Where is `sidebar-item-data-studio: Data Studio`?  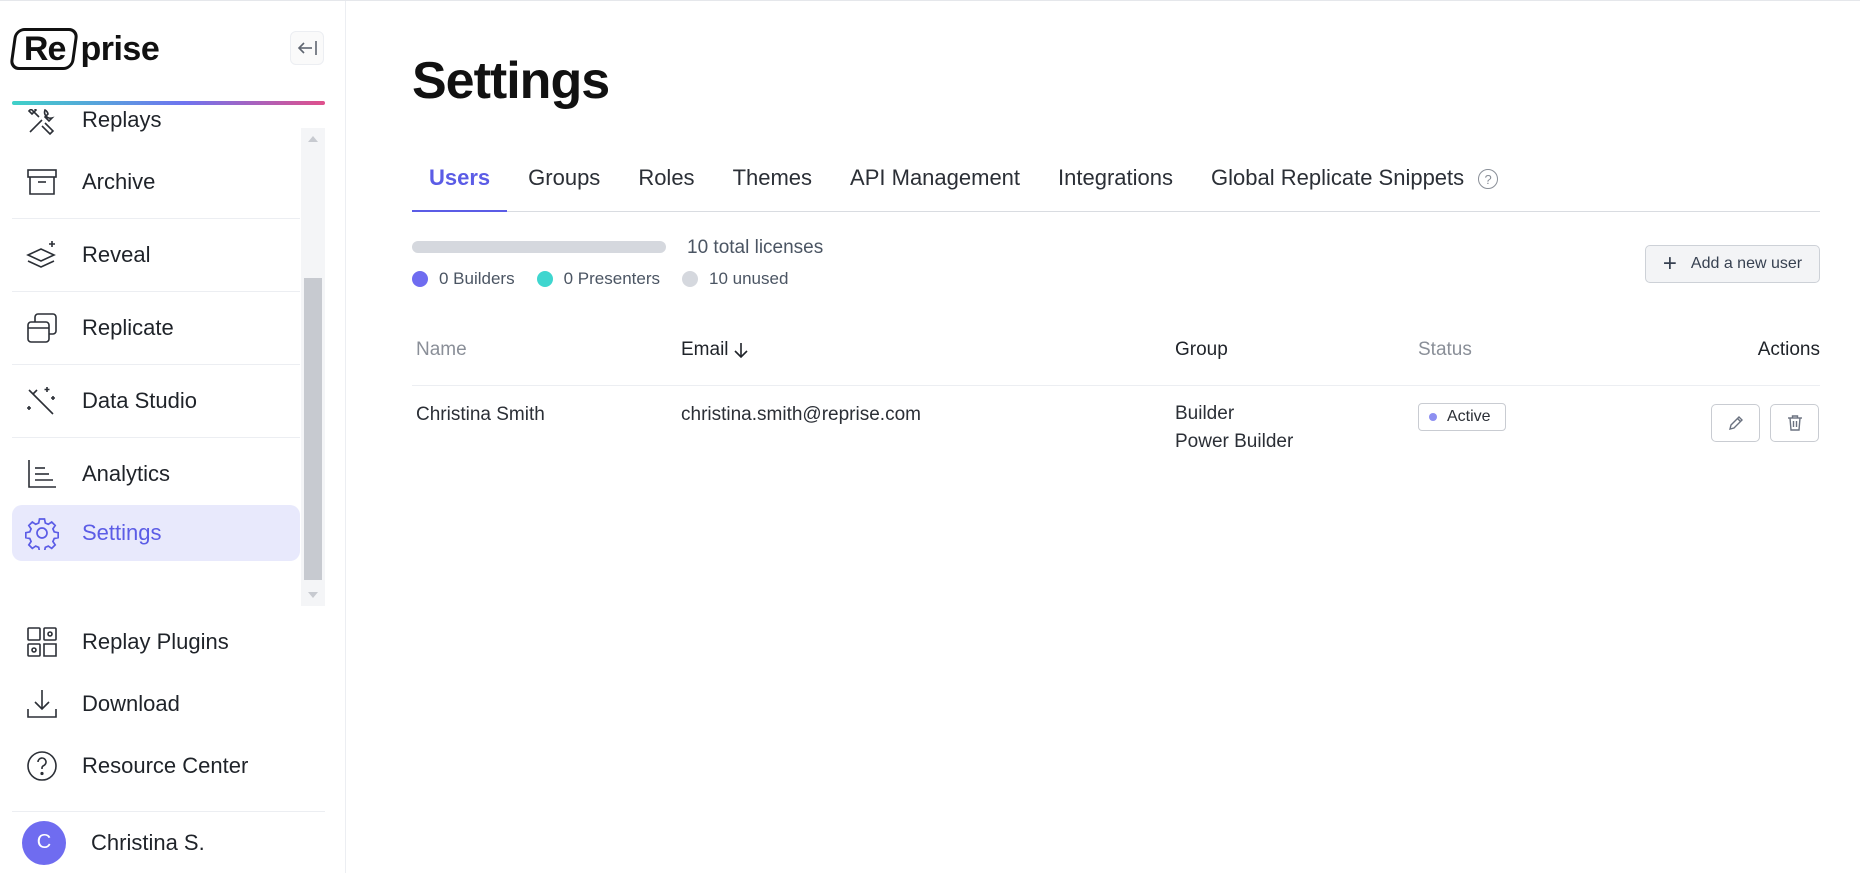 sidebar-item-data-studio: Data Studio is located at coordinates (156, 401).